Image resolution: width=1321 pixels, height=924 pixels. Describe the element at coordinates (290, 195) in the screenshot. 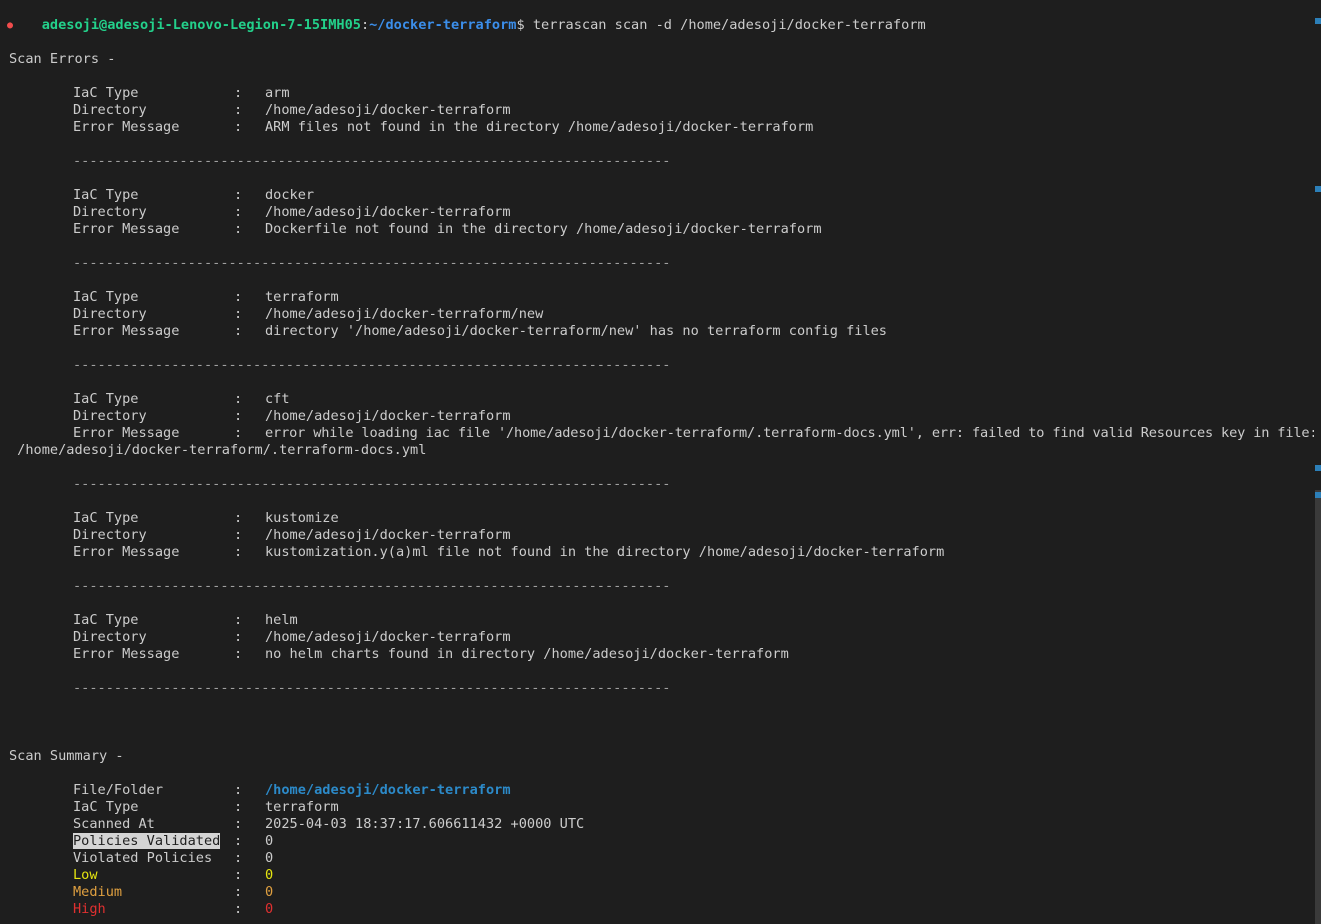

I see `iac-type-value: docker` at that location.